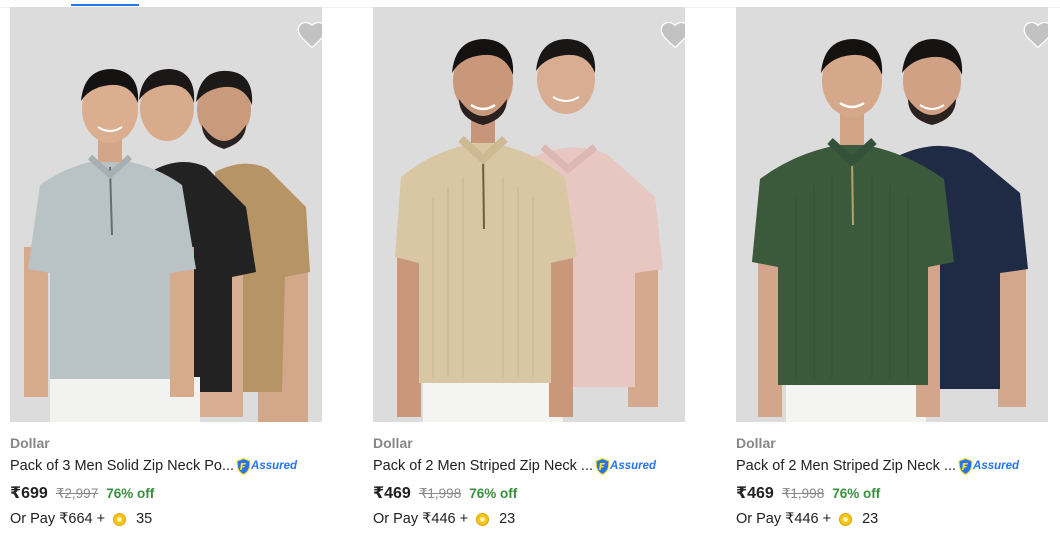 The image size is (1060, 534). I want to click on price-row: ₹699 ₹2,997 76% off, so click(82, 493).